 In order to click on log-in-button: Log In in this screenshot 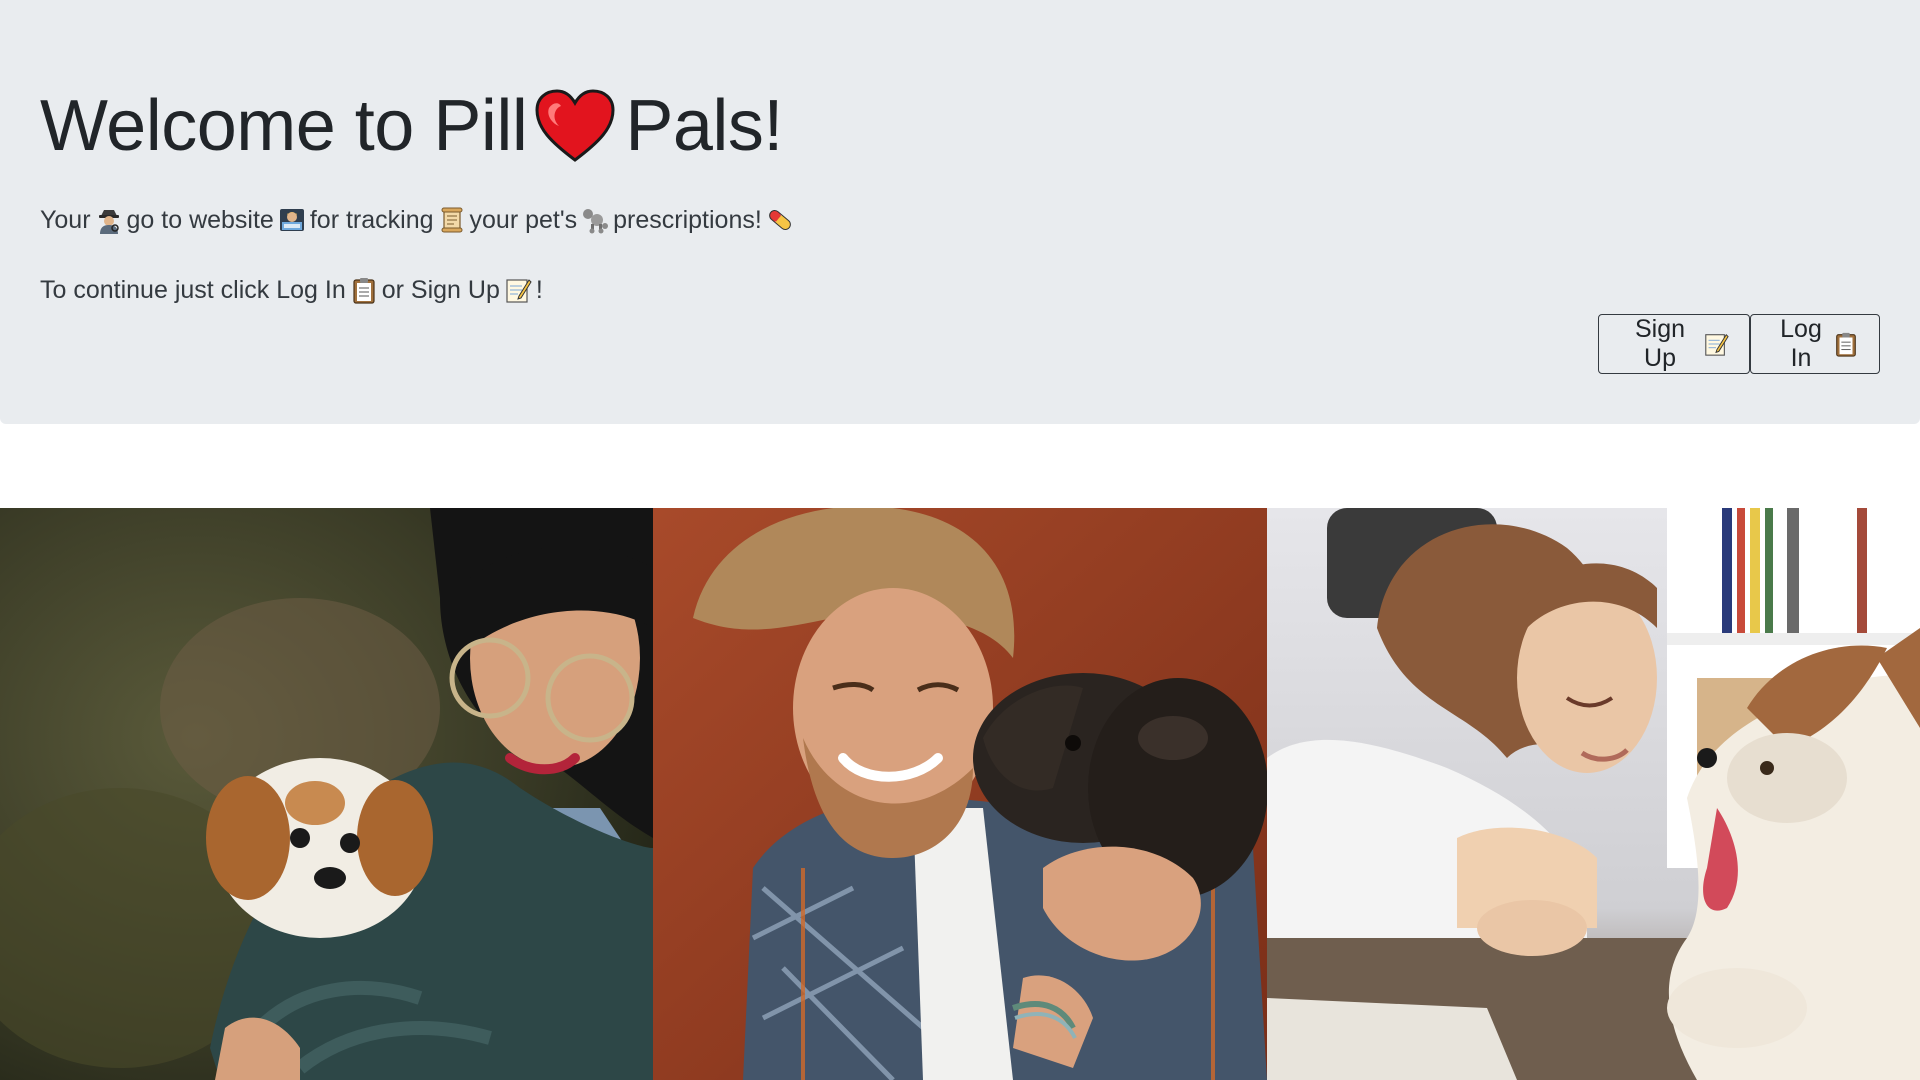, I will do `click(1815, 344)`.